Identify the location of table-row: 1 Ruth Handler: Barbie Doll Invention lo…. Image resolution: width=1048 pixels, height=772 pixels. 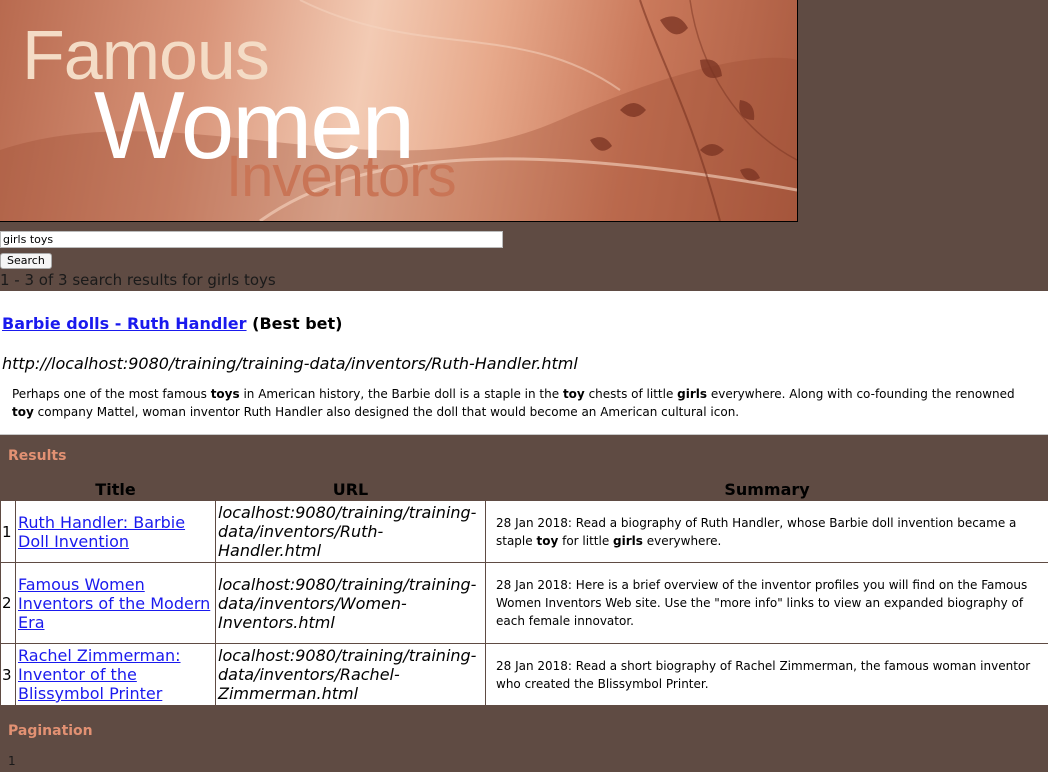
(524, 531).